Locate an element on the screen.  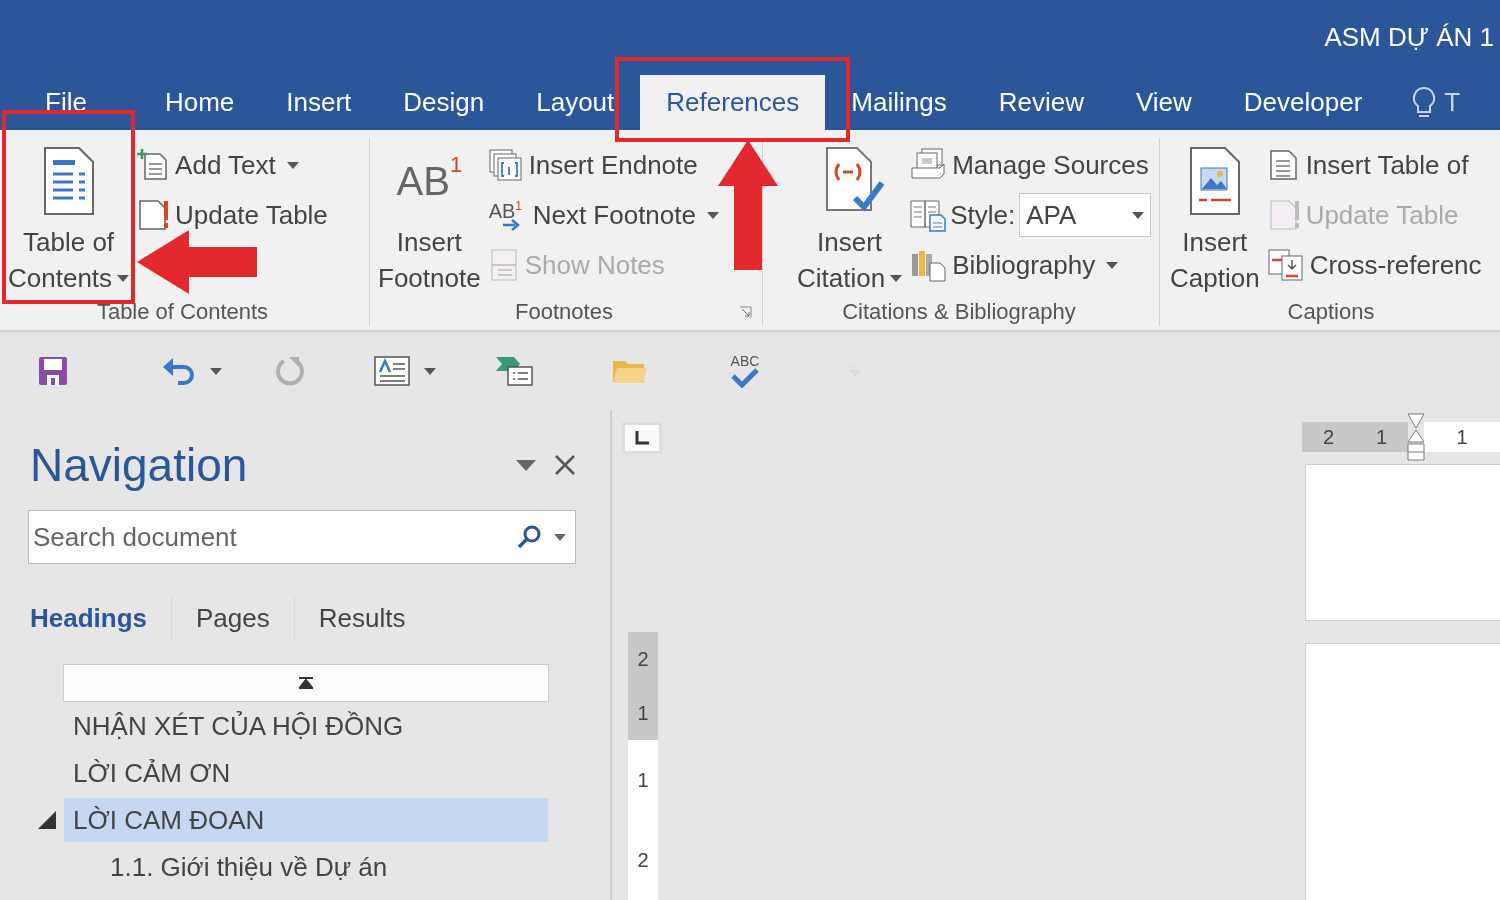
ribbon-button: Insert Endnote is located at coordinates (603, 165).